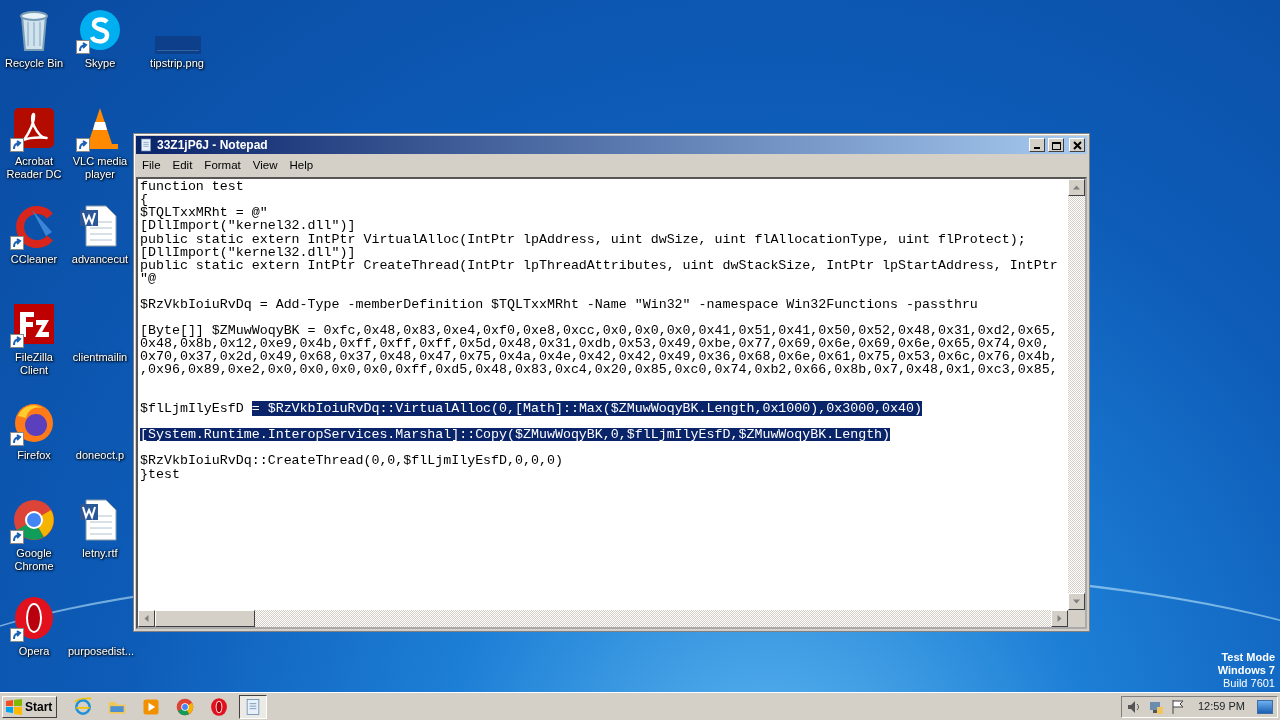 Image resolution: width=1280 pixels, height=720 pixels. Describe the element at coordinates (1037, 148) in the screenshot. I see `minimize-icon` at that location.